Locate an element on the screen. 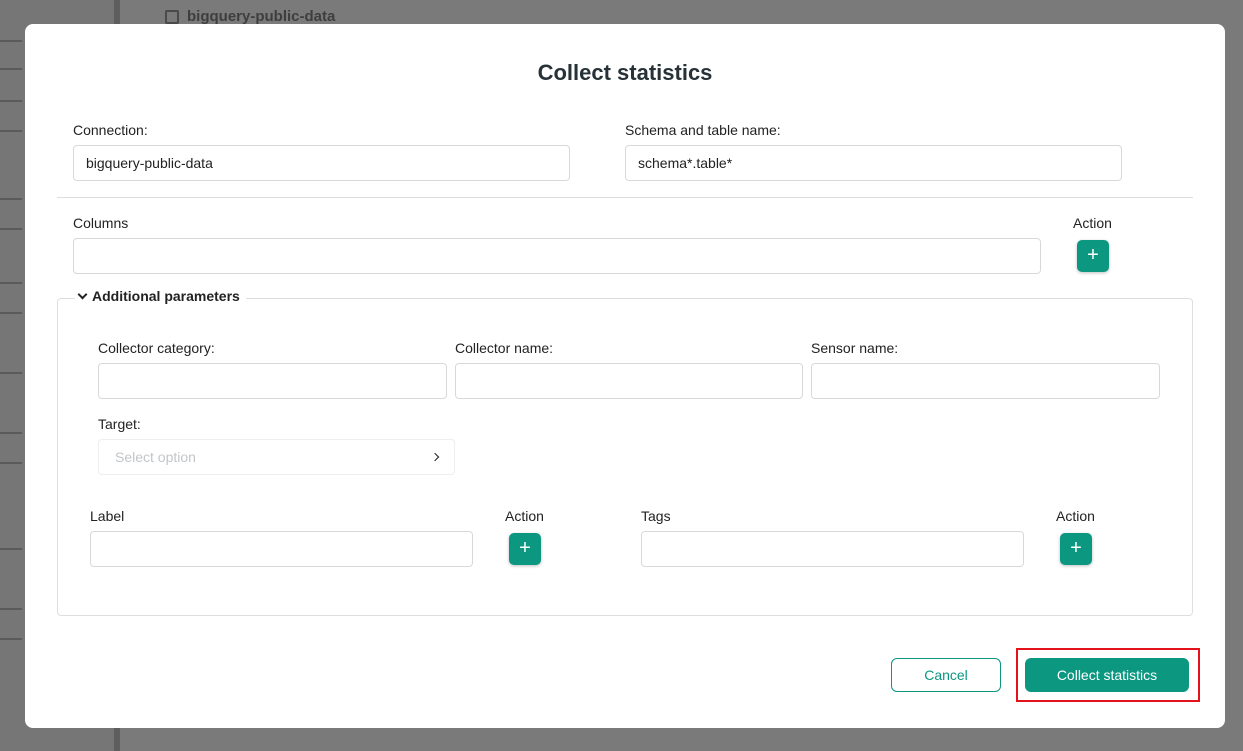  dialog-title: Collect statistics is located at coordinates (625, 72).